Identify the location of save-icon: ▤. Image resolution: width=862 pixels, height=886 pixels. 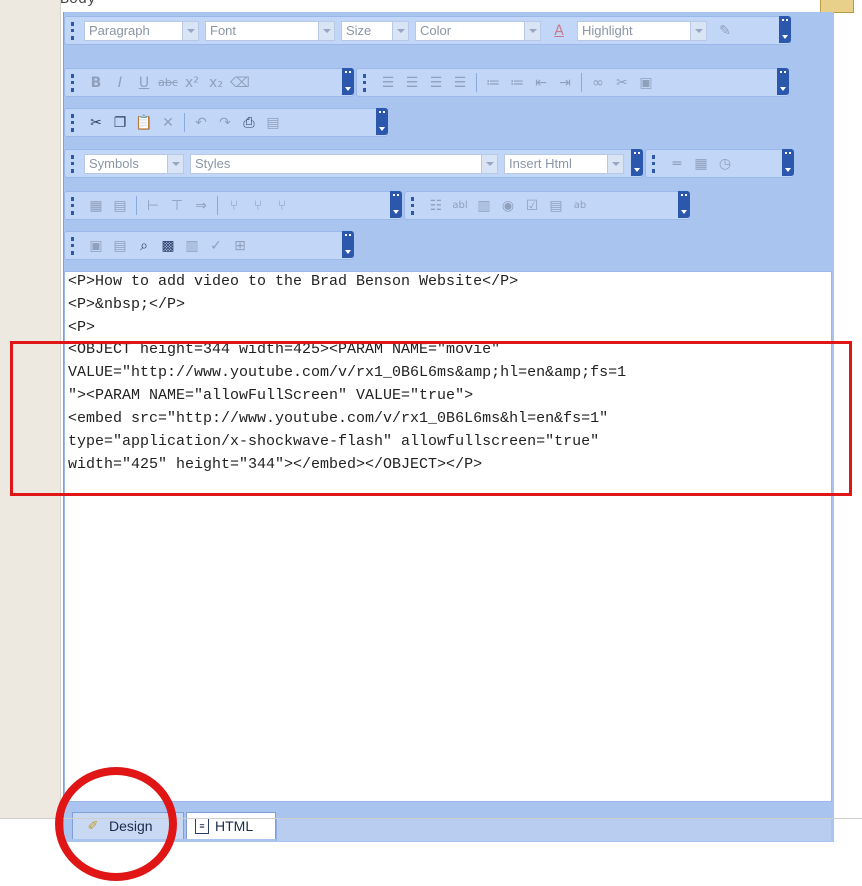
(273, 123).